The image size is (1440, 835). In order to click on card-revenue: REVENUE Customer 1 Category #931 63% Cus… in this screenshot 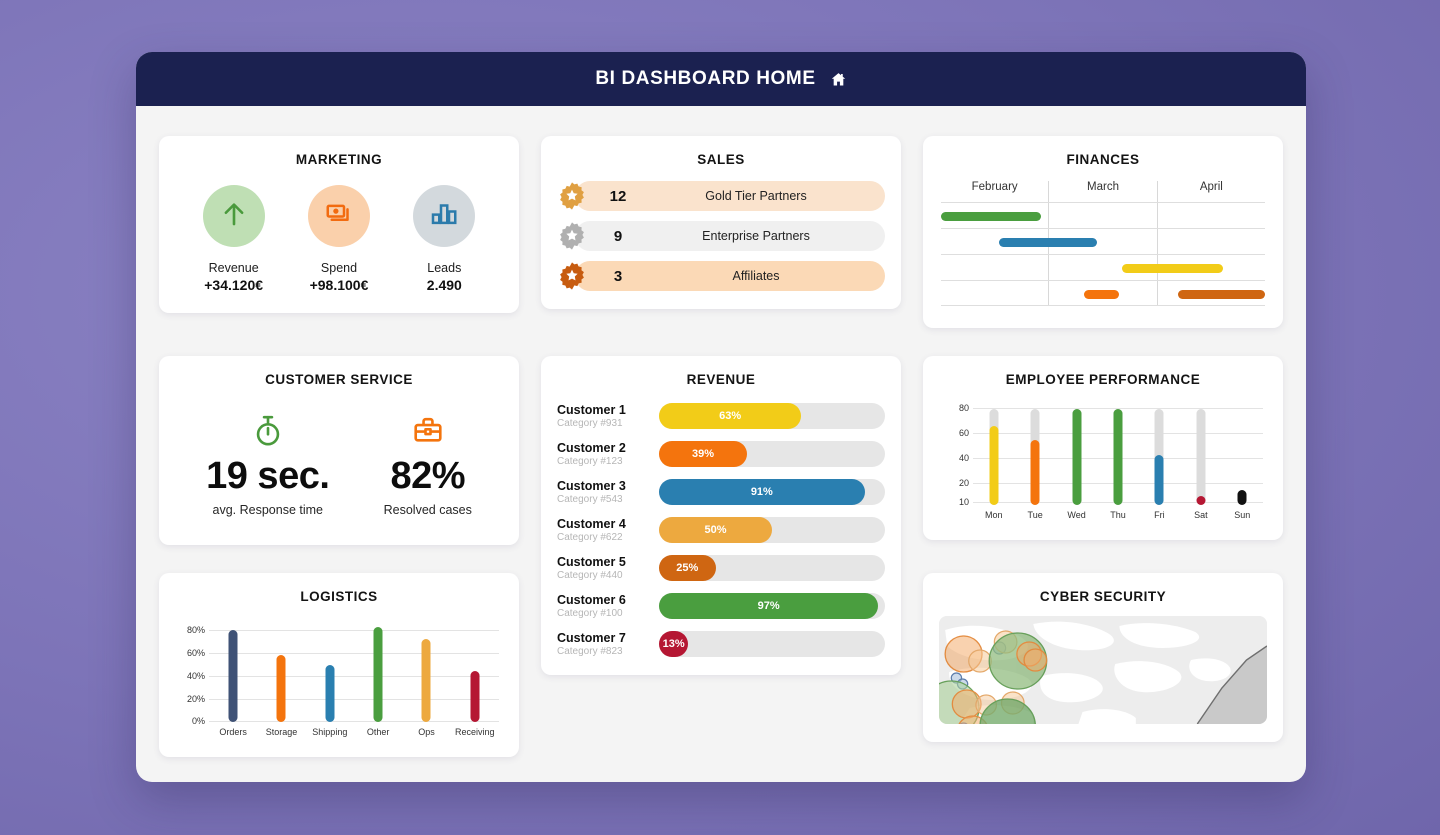, I will do `click(721, 515)`.